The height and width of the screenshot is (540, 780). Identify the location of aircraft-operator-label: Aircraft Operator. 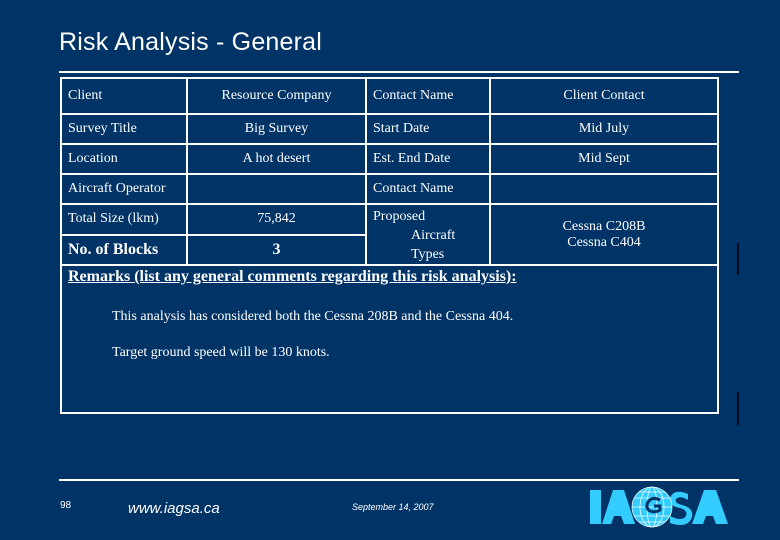
(124, 189).